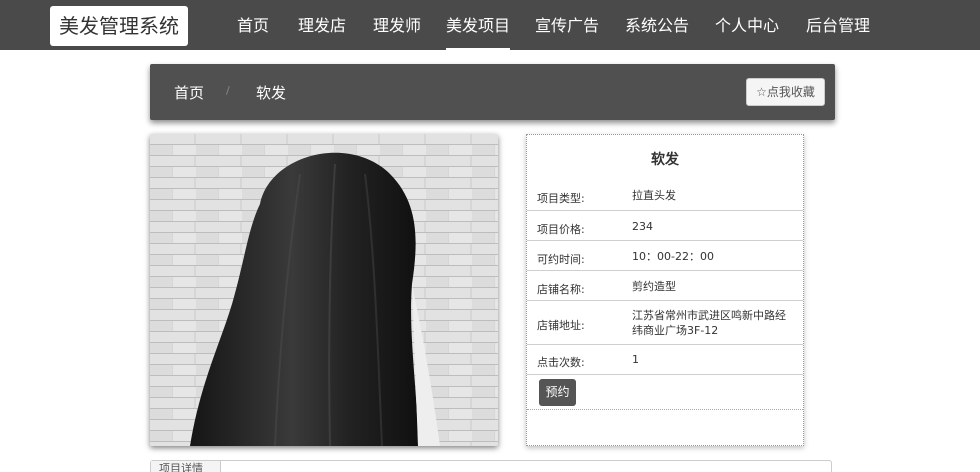 This screenshot has height=472, width=980. What do you see at coordinates (561, 362) in the screenshot?
I see `detail-label: 点击次数:` at bounding box center [561, 362].